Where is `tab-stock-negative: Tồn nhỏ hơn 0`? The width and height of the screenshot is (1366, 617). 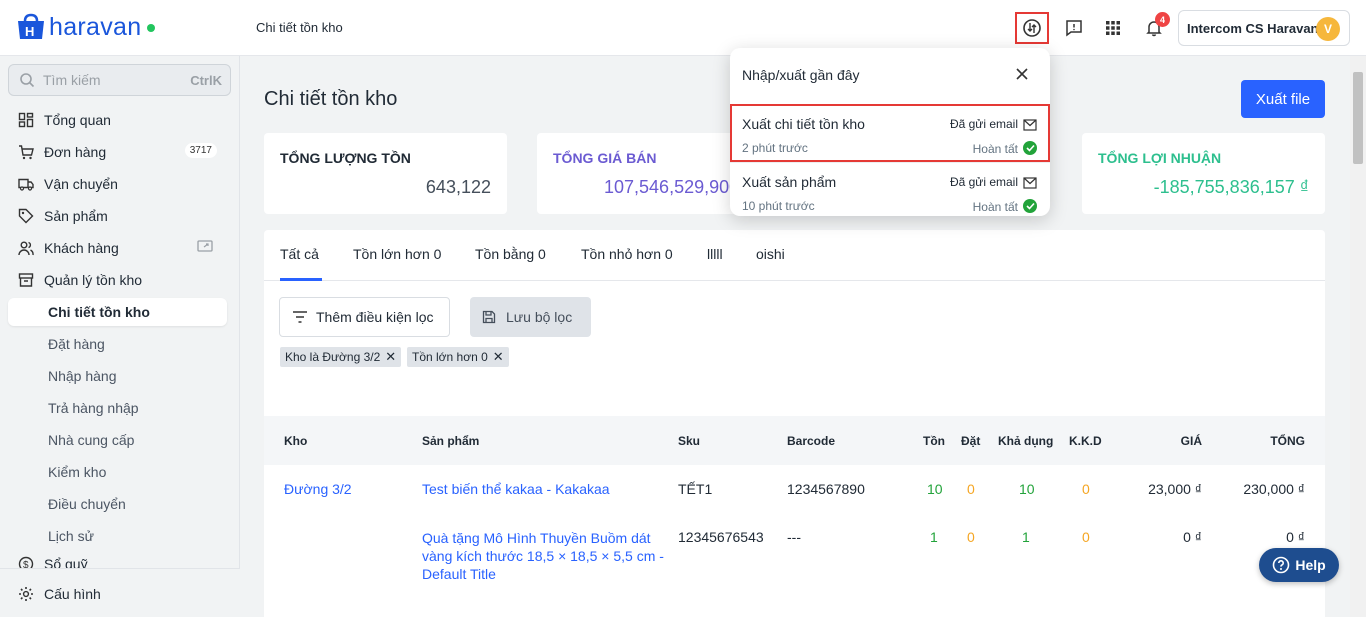
tab-stock-negative: Tồn nhỏ hơn 0 is located at coordinates (627, 254).